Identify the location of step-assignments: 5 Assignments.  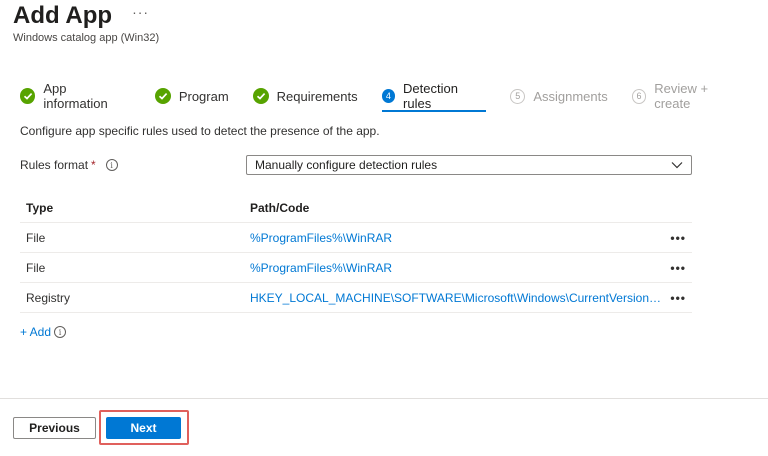
(559, 96).